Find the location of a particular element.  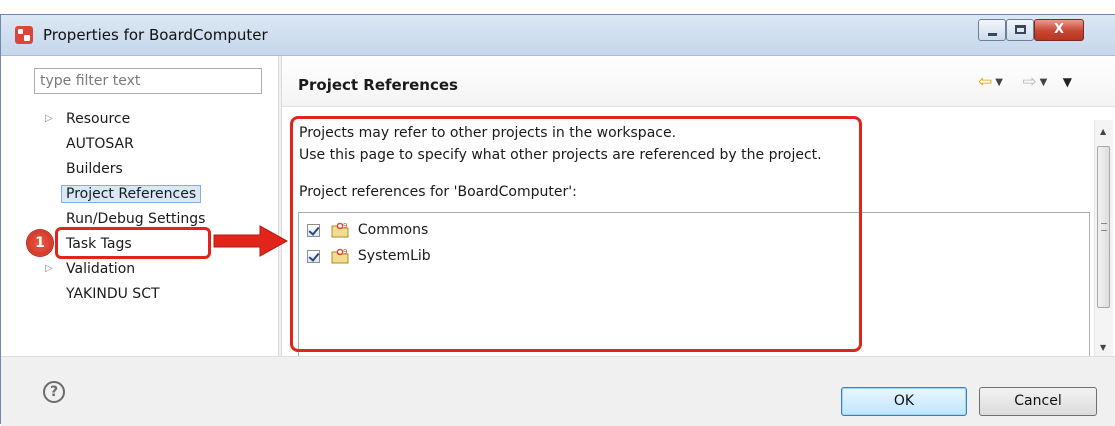

forward-arrow-icon: ⇨ is located at coordinates (1029, 82).